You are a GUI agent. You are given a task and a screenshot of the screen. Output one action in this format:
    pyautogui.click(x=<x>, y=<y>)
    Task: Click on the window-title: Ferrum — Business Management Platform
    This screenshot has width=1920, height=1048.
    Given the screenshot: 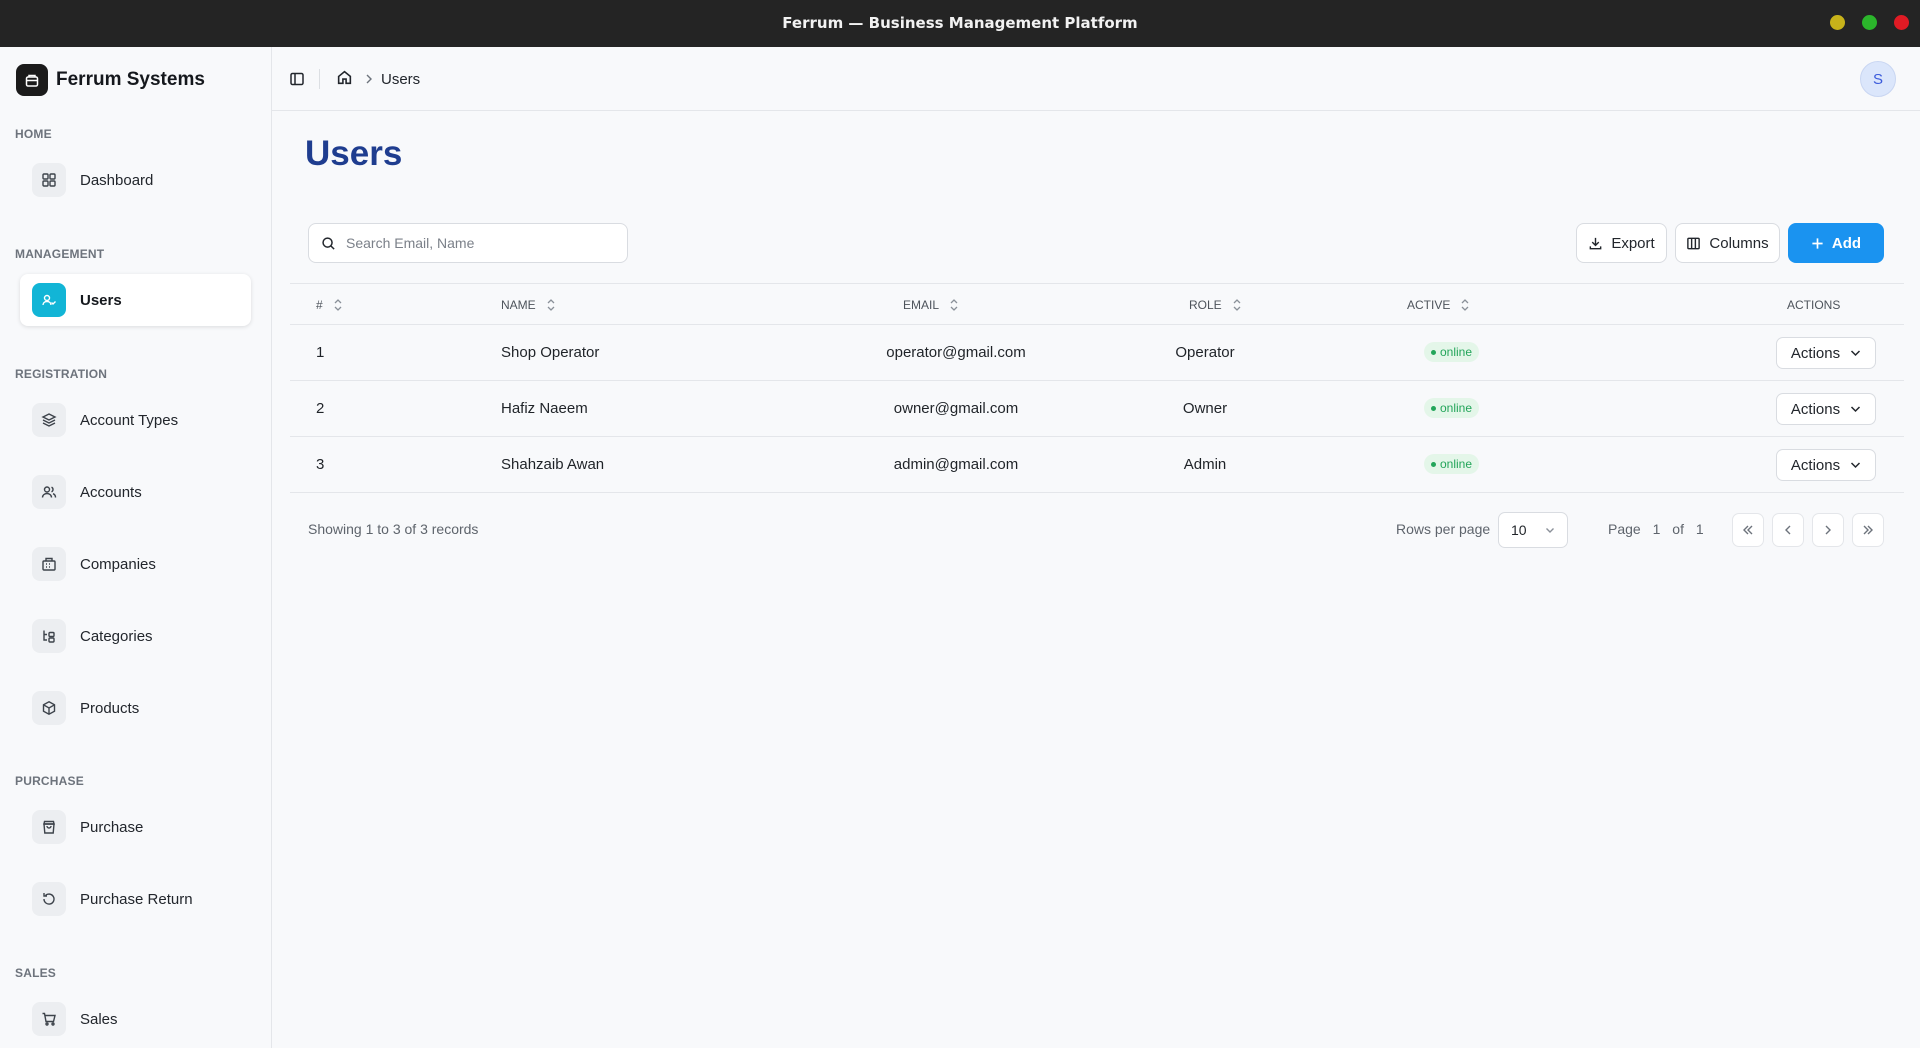 What is the action you would take?
    pyautogui.click(x=960, y=23)
    